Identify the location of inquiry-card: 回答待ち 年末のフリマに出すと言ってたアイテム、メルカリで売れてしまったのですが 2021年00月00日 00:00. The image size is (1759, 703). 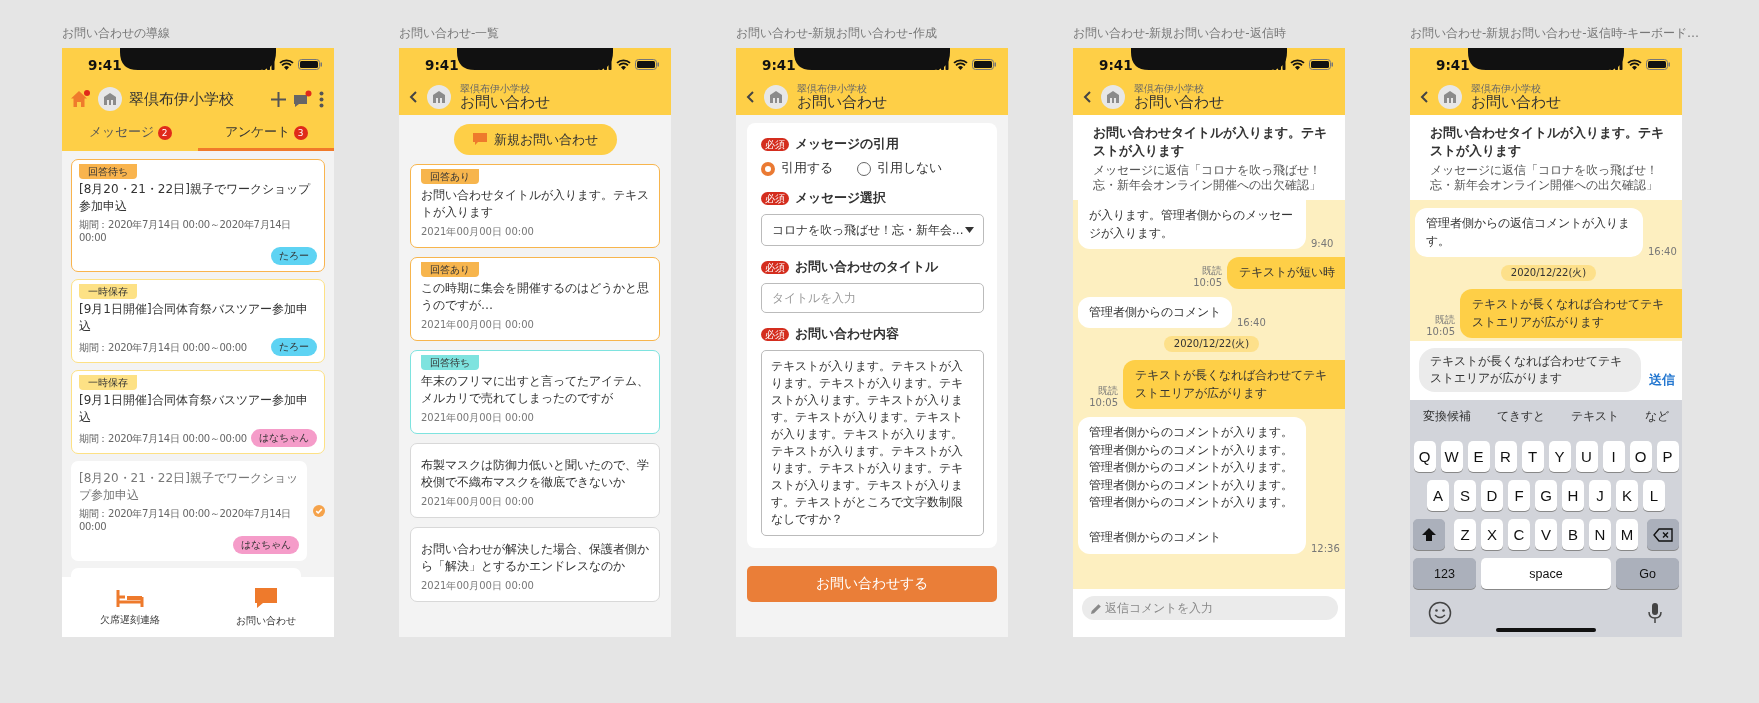
(535, 392).